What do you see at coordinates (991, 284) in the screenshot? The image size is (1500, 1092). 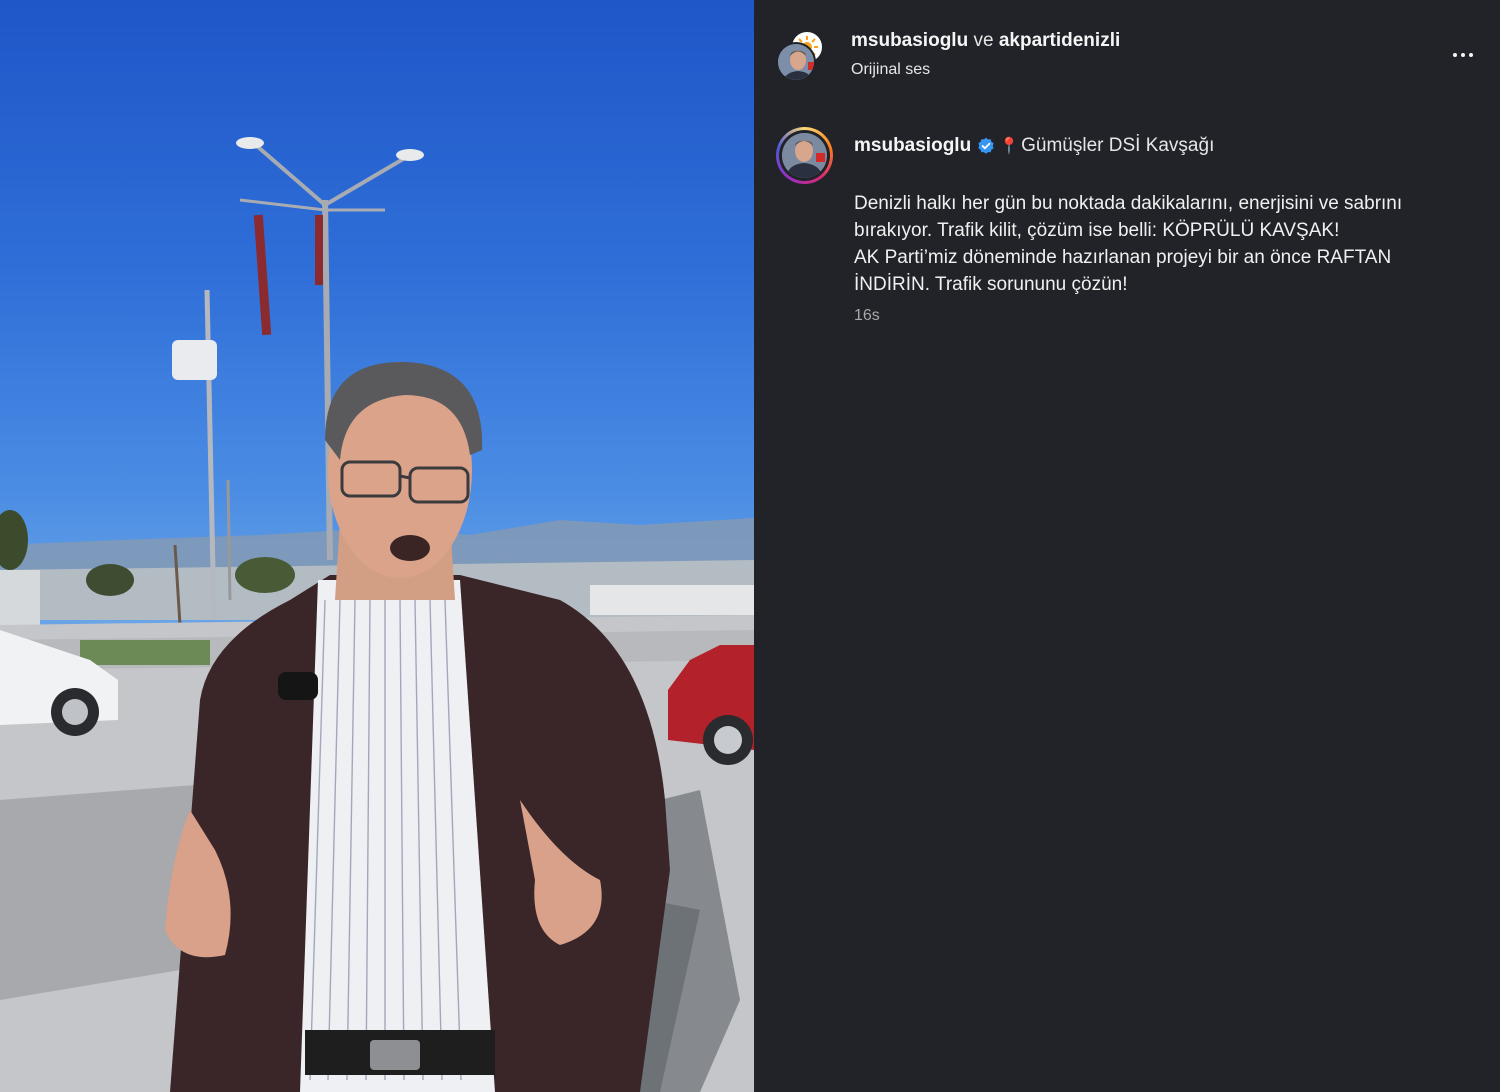 I see `caption-line: İNDİRİN. Trafik sorununu çözün!` at bounding box center [991, 284].